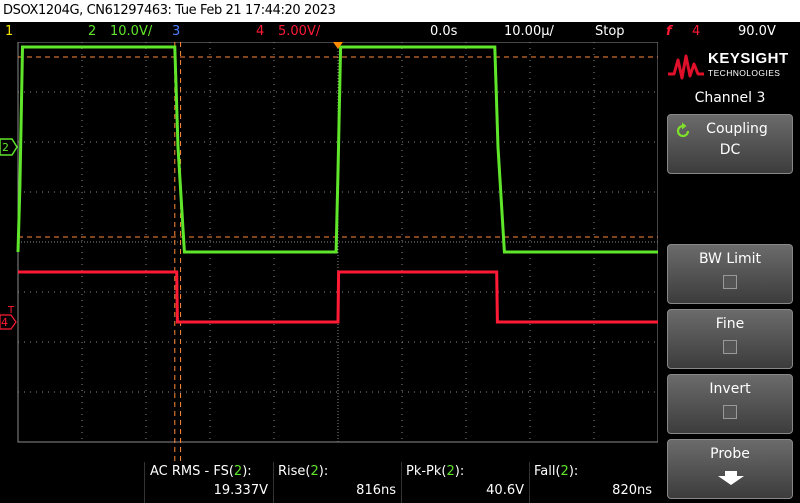 The height and width of the screenshot is (503, 800). I want to click on ch4-scale: 5.00V/, so click(299, 32).